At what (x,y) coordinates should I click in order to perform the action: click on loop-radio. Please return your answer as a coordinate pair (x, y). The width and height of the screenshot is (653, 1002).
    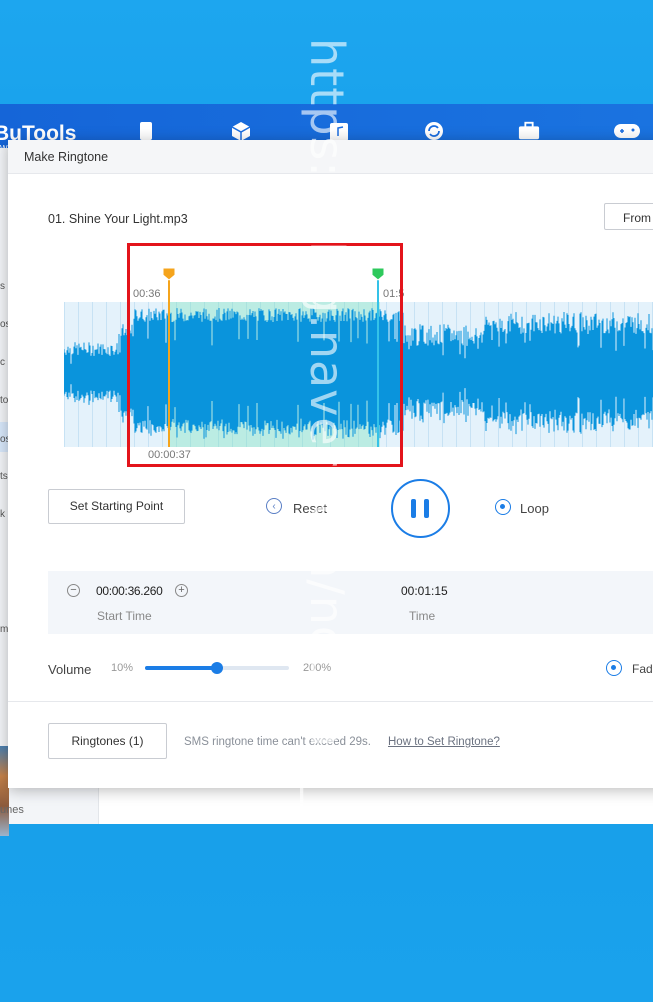
    Looking at the image, I should click on (503, 507).